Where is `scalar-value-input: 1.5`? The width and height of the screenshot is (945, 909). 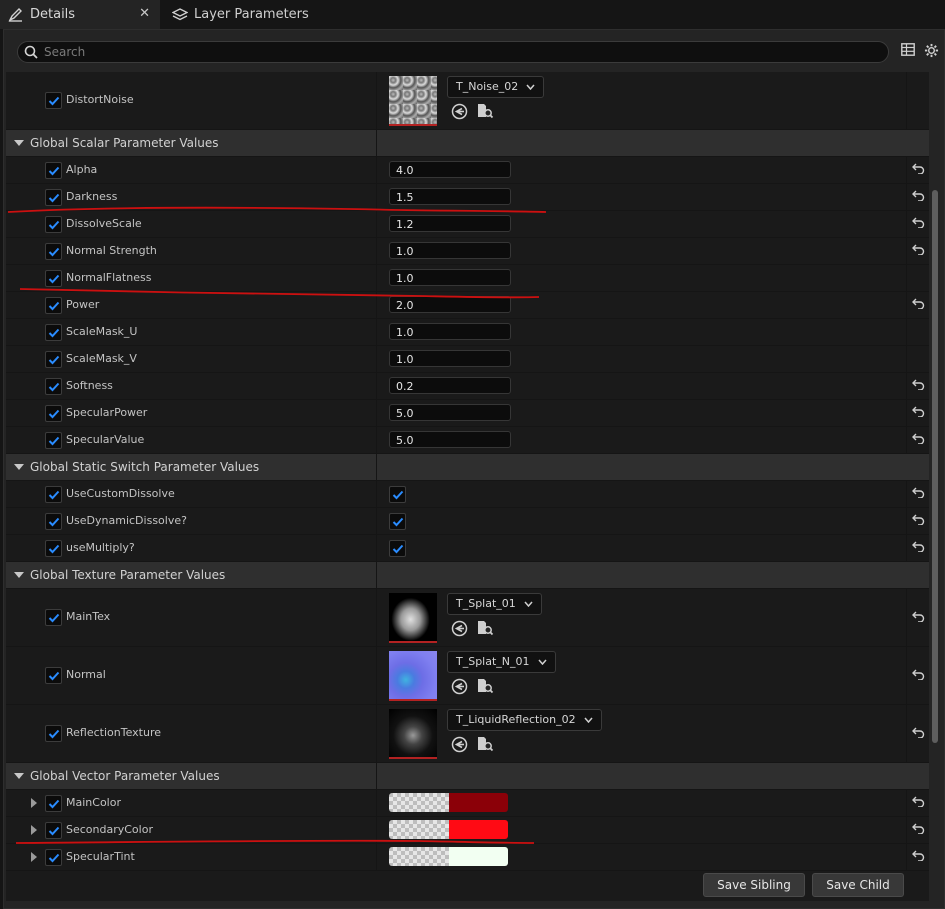 scalar-value-input: 1.5 is located at coordinates (450, 196).